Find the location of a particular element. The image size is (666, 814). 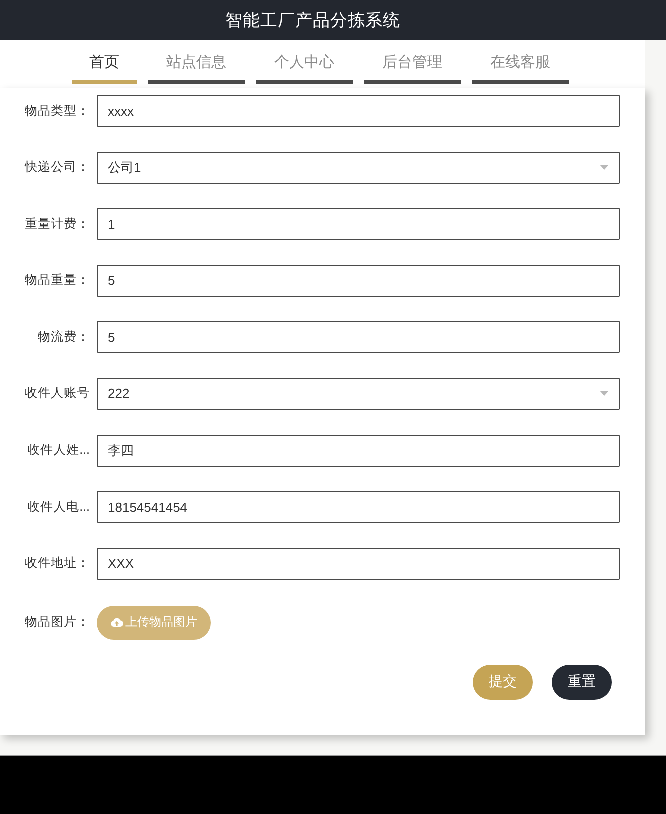

input-field: XXX is located at coordinates (358, 564).